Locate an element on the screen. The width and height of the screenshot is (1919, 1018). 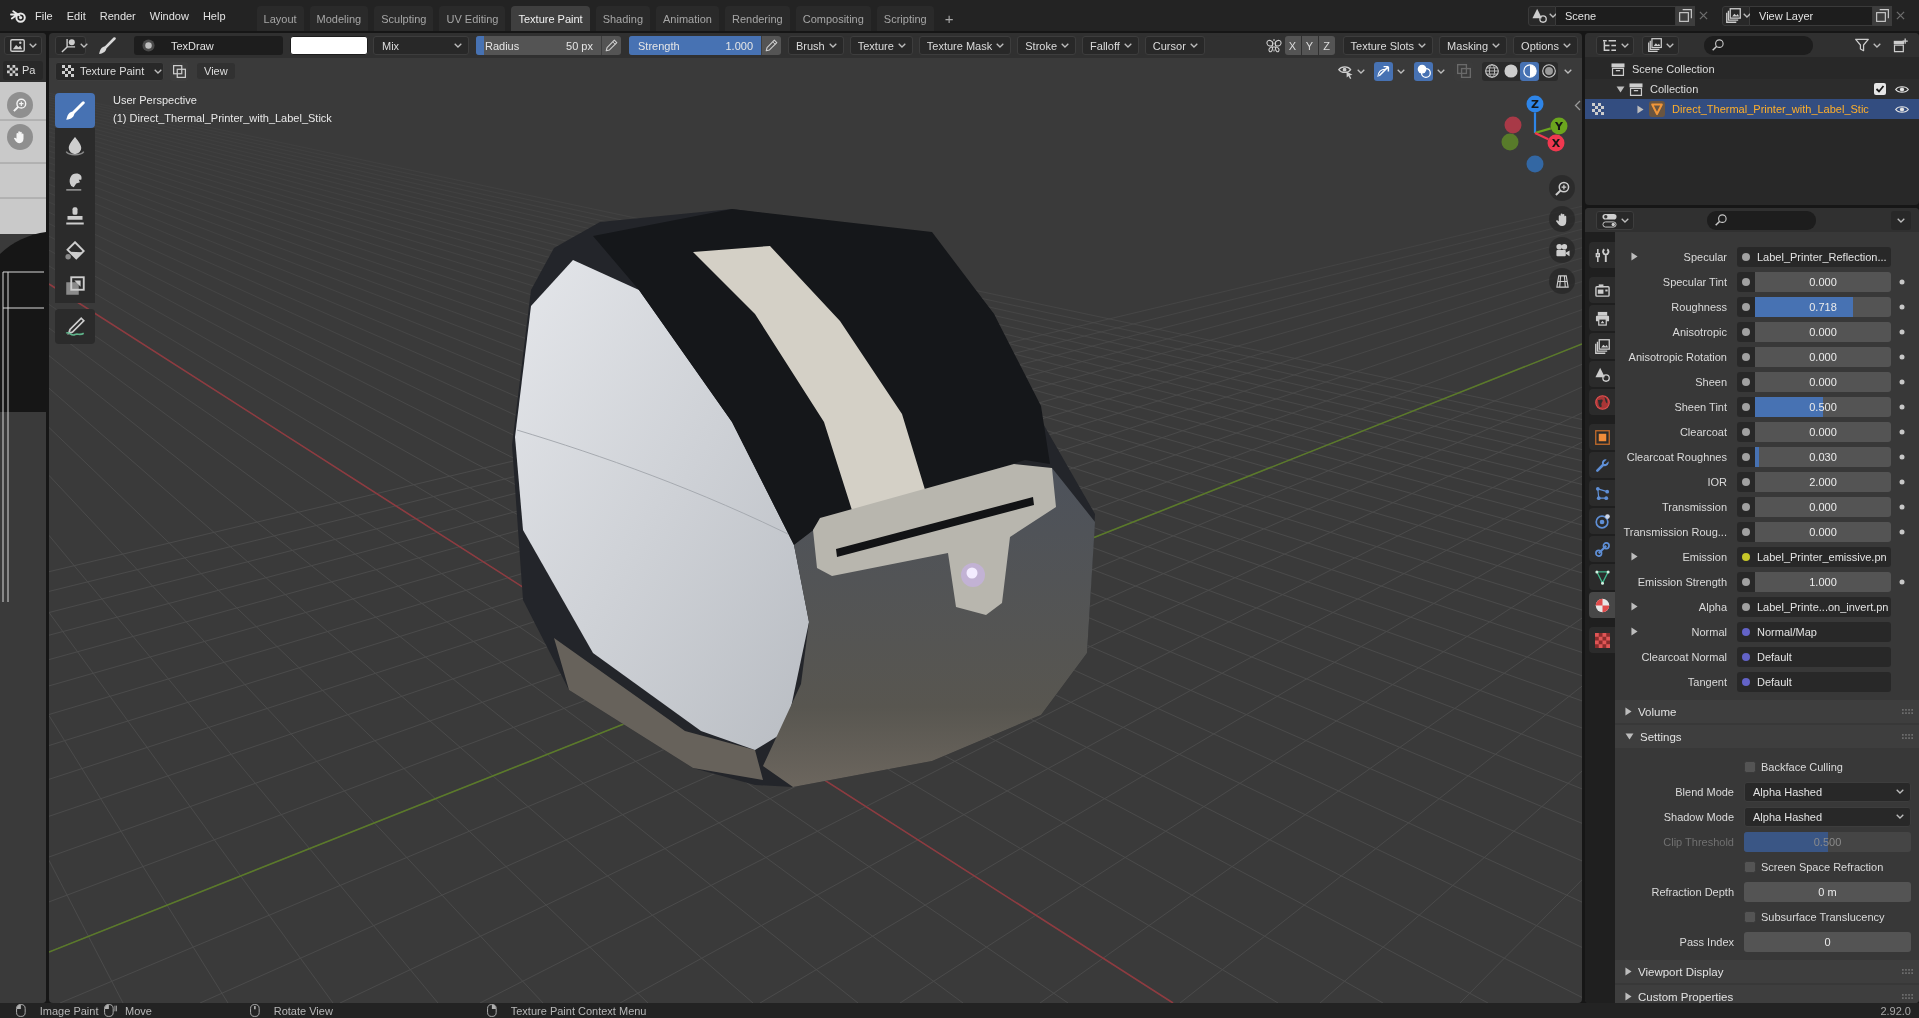
workspace-tab: UV Editing is located at coordinates (472, 18).